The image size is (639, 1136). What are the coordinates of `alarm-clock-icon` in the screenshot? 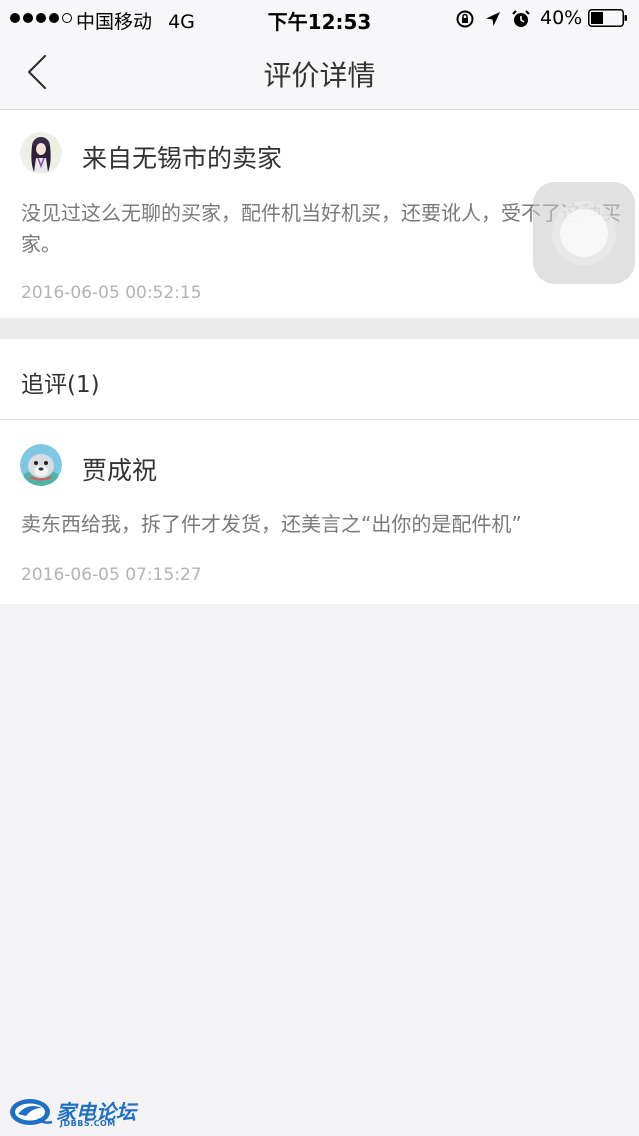 It's located at (521, 18).